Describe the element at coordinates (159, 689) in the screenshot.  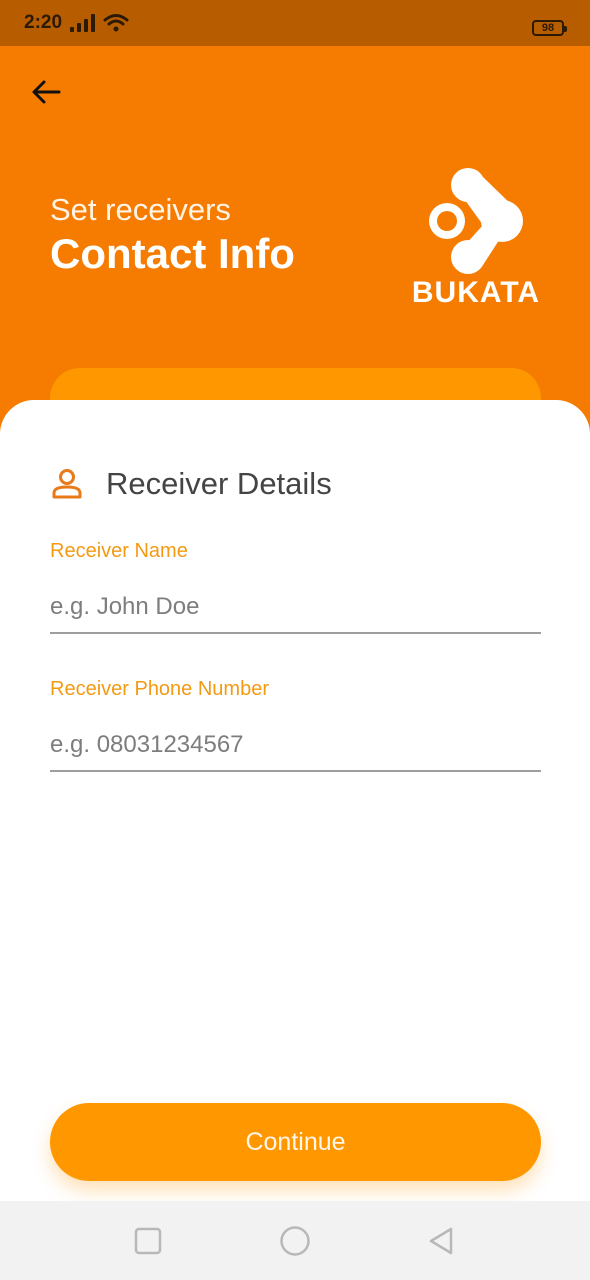
I see `receiver-phone-label: Receiver Phone Number` at that location.